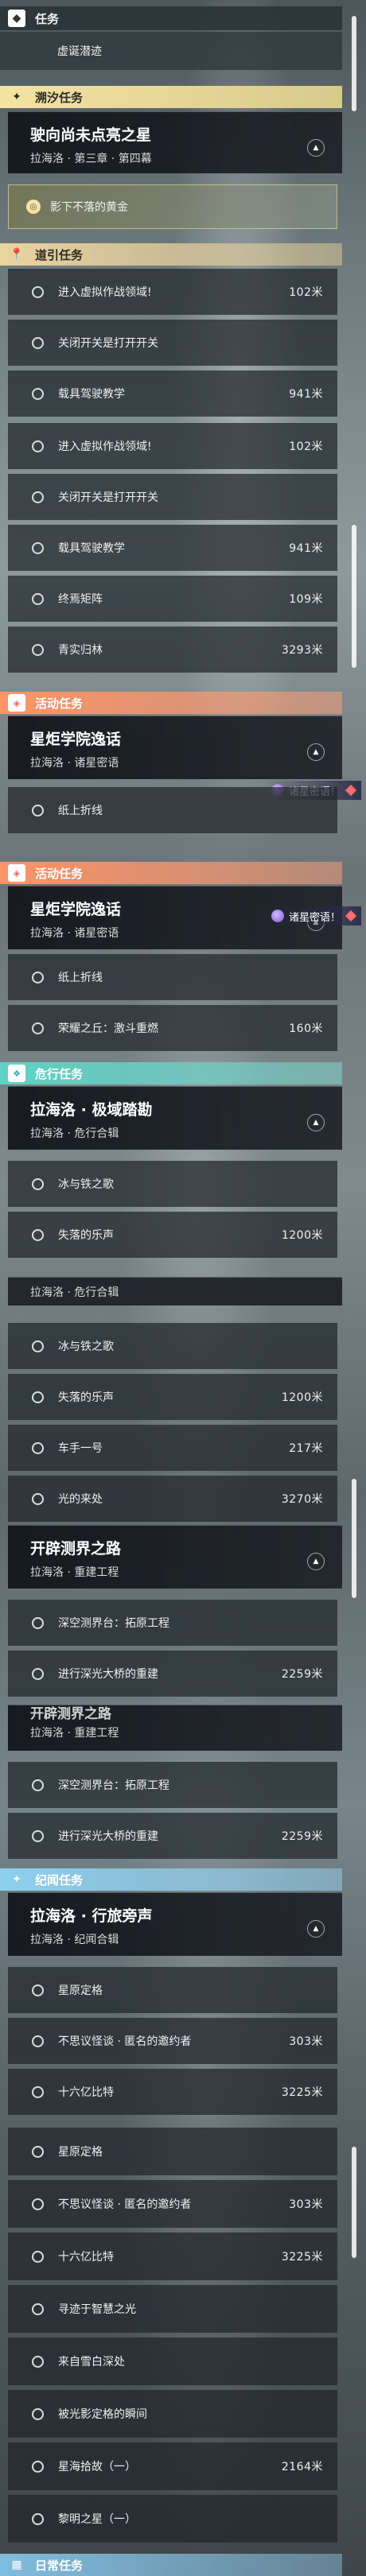 This screenshot has height=2576, width=366. Describe the element at coordinates (302, 1236) in the screenshot. I see `item-distance: 1200米` at that location.